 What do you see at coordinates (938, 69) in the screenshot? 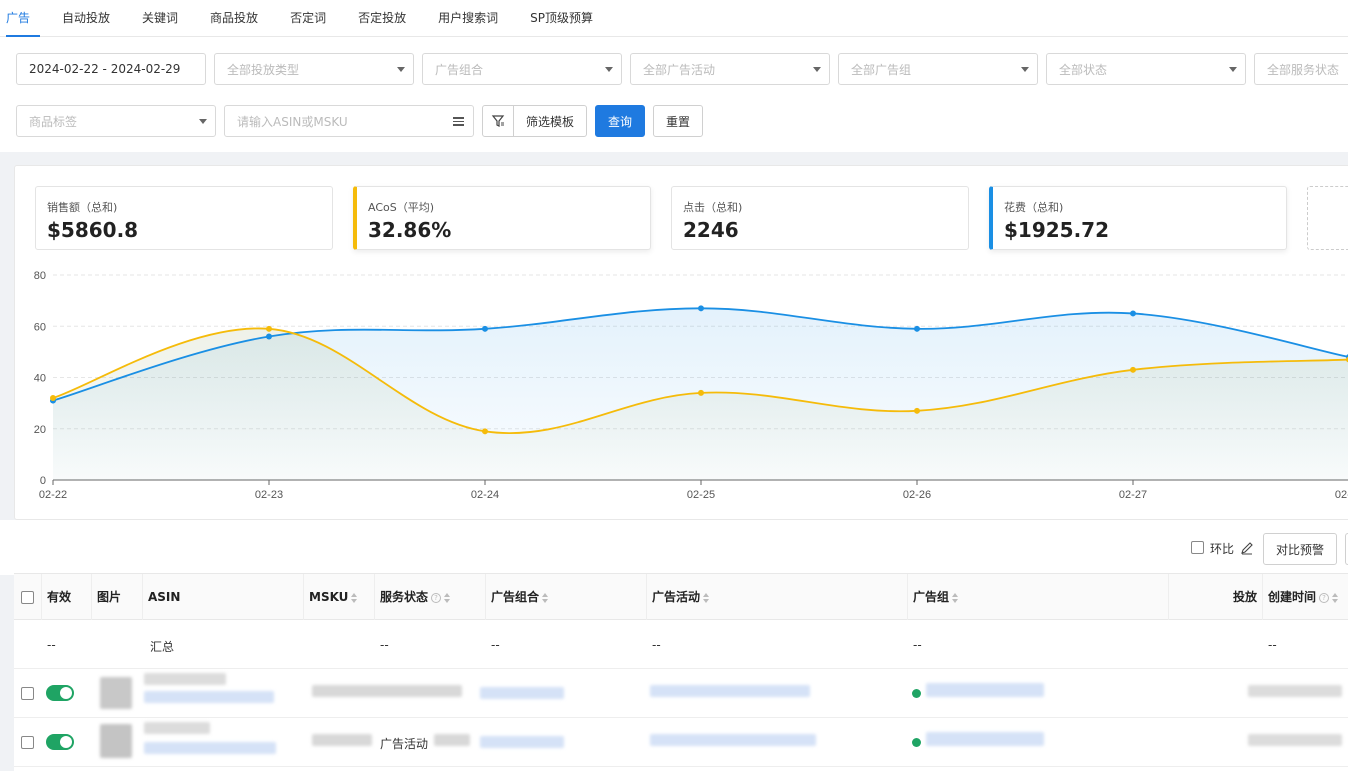
I see `ad-group-select: 全部广告组` at bounding box center [938, 69].